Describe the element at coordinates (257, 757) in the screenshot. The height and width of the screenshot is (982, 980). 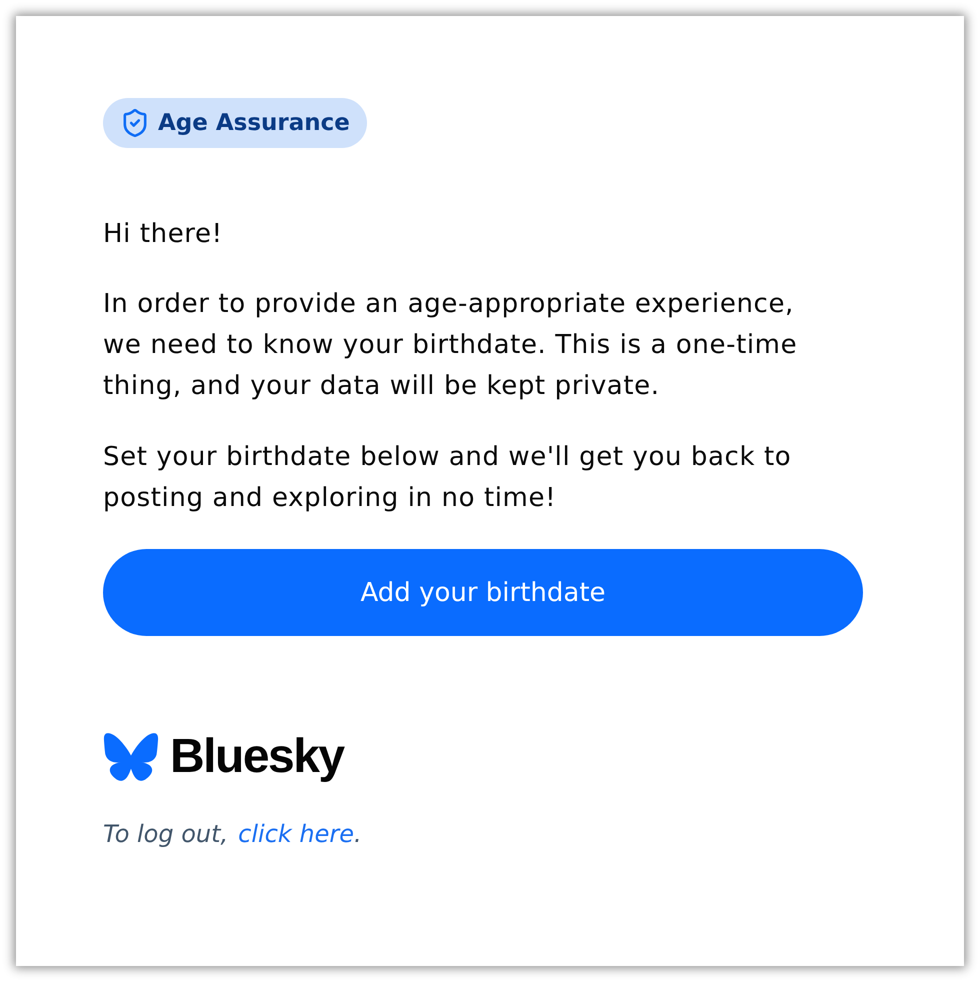
I see `logo-wordmark: Bluesky` at that location.